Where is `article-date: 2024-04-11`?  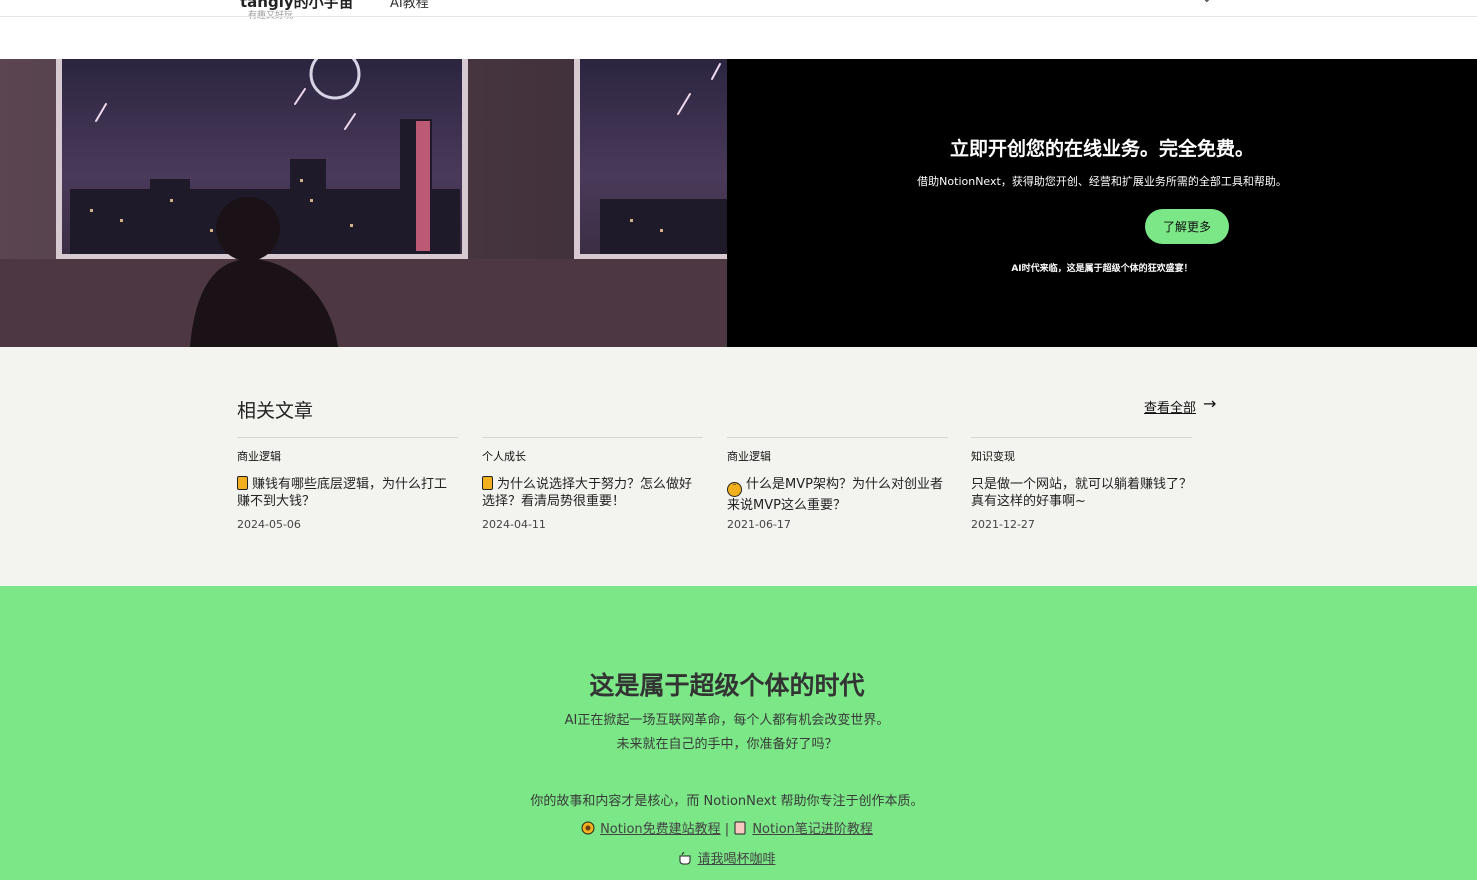
article-date: 2024-04-11 is located at coordinates (514, 524).